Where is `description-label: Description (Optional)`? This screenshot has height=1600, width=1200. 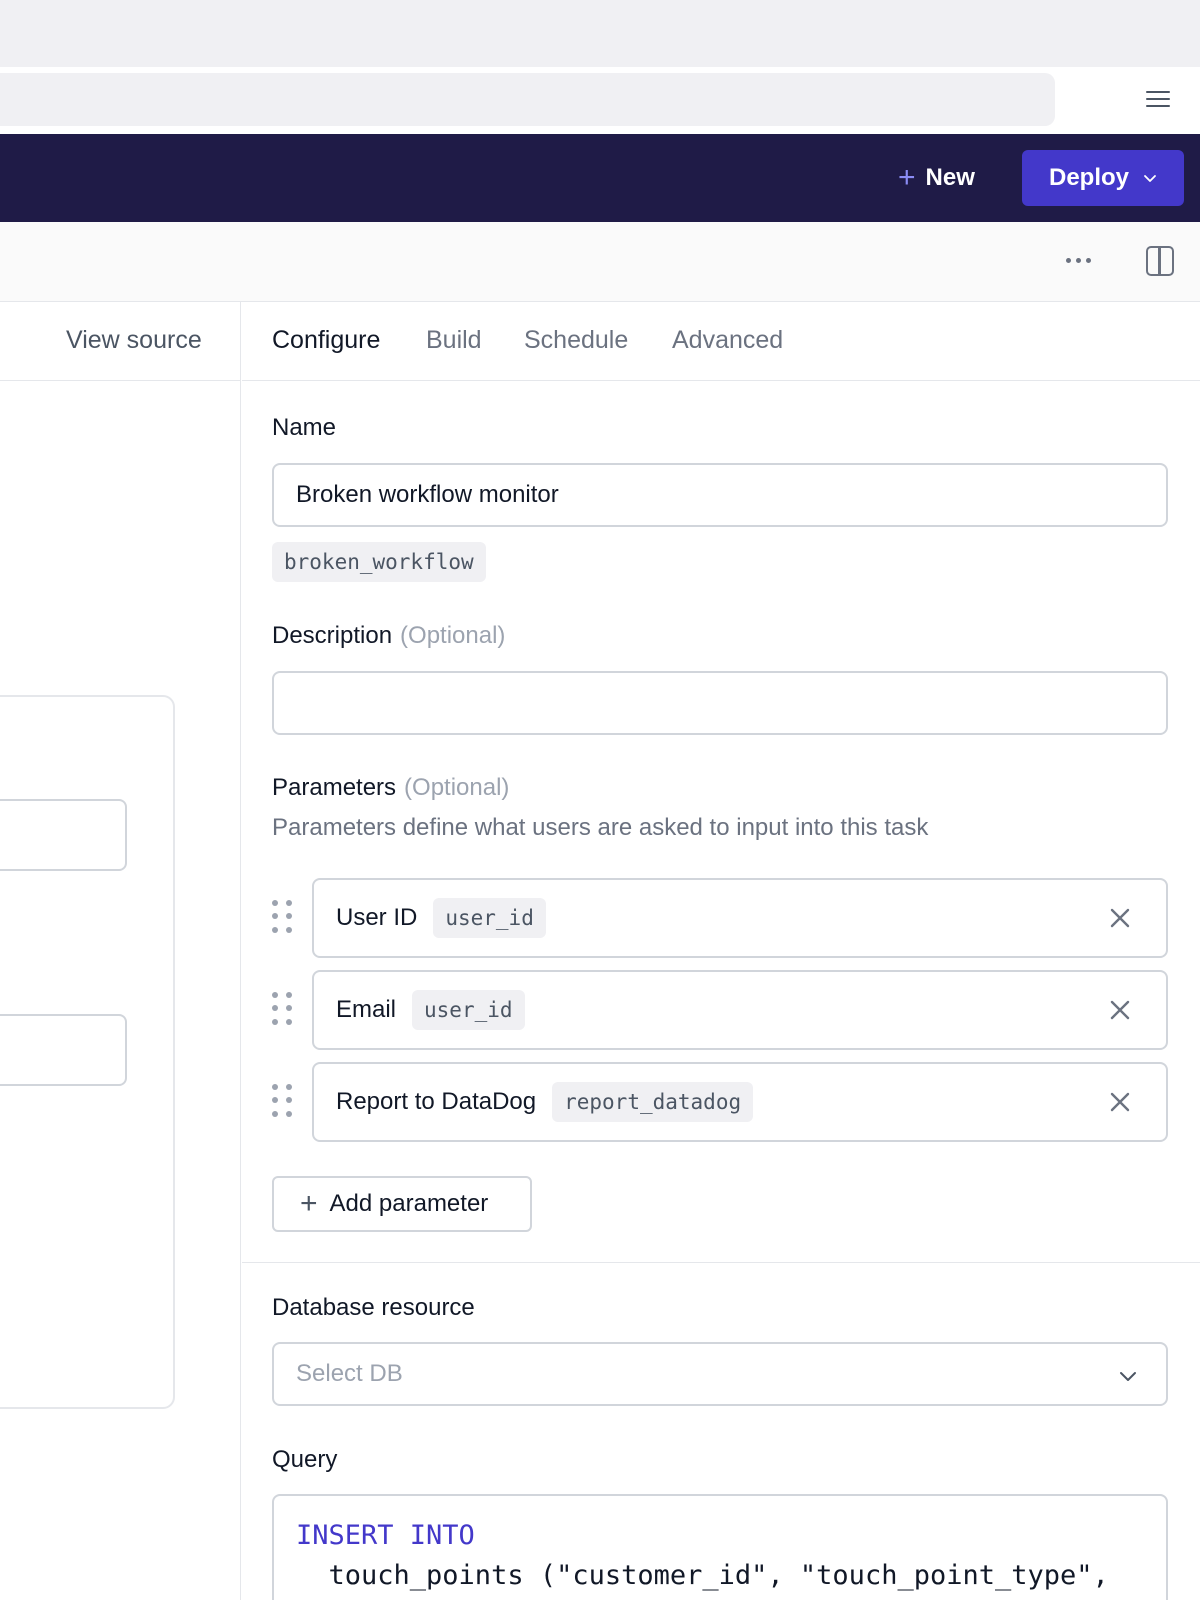 description-label: Description (Optional) is located at coordinates (388, 636).